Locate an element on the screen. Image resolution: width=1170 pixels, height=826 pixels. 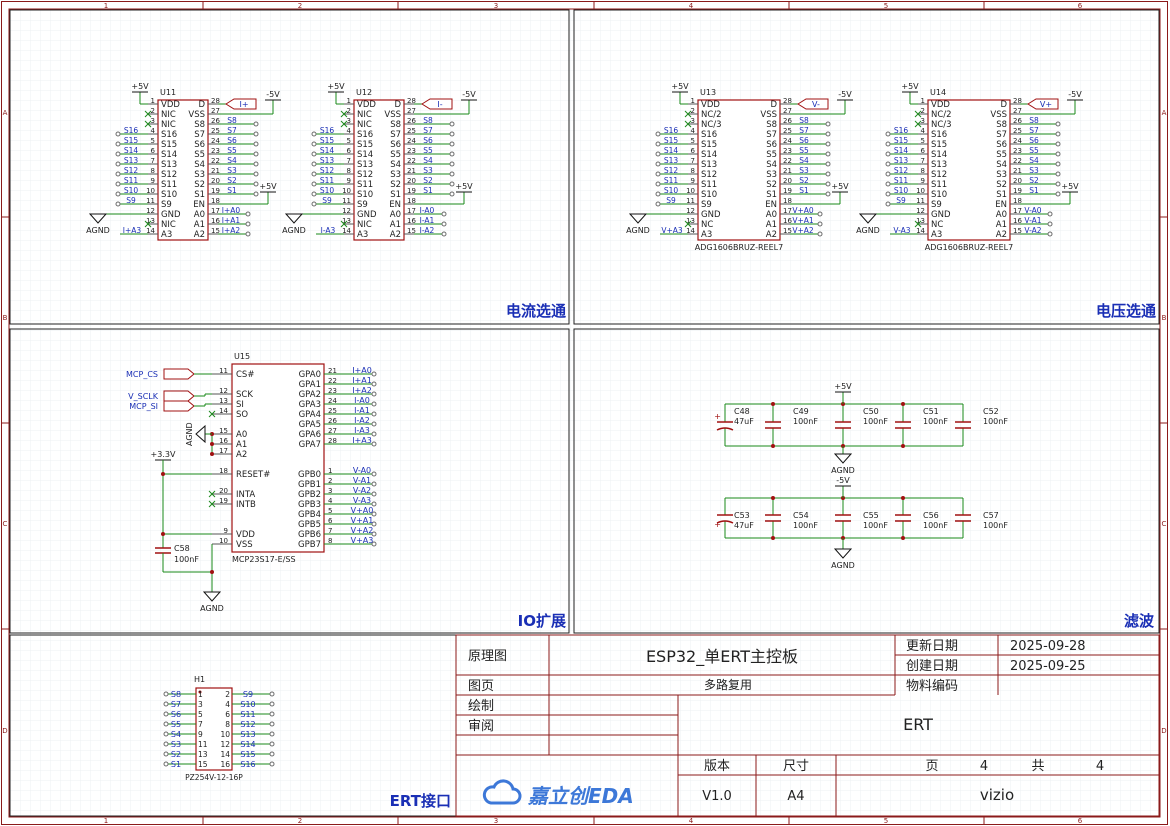
cap-value: 47uF is located at coordinates (744, 421).